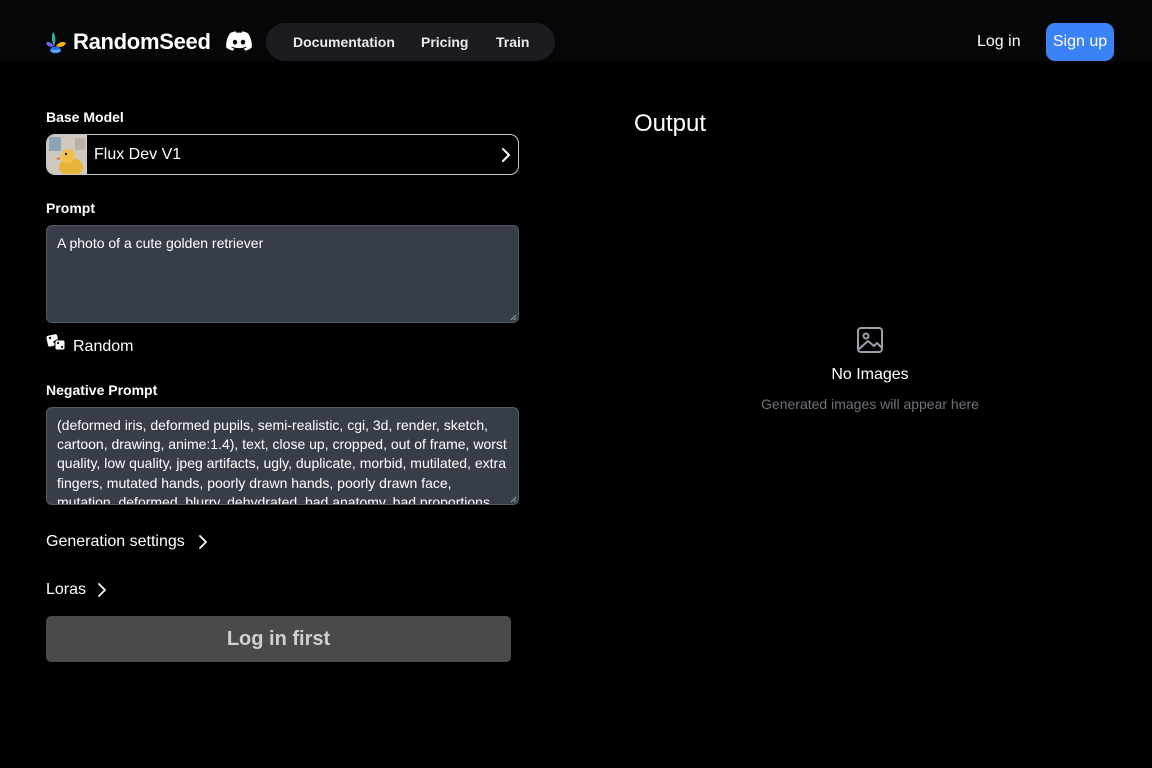 The width and height of the screenshot is (1152, 768). Describe the element at coordinates (56, 43) in the screenshot. I see `randomseed-logo-icon` at that location.